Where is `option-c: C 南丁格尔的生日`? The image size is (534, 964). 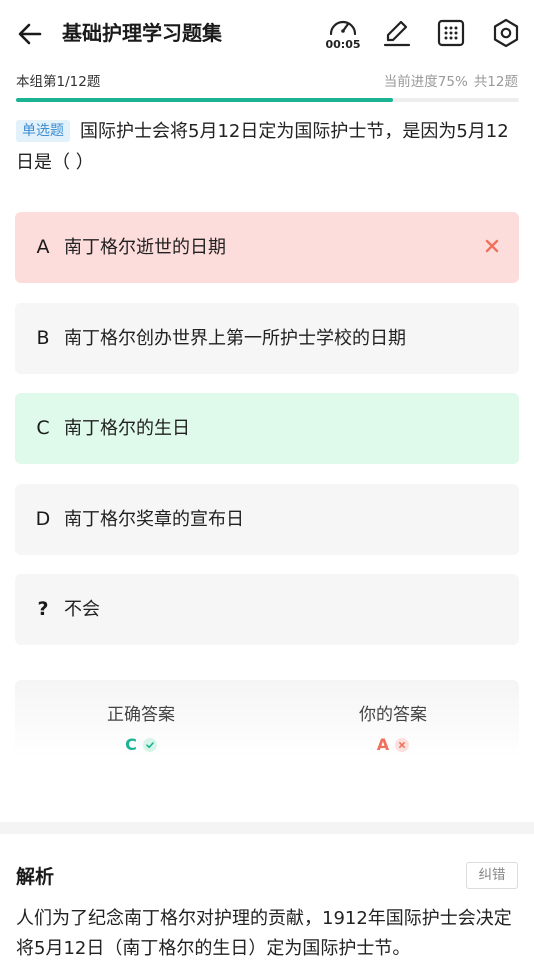
option-c: C 南丁格尔的生日 is located at coordinates (267, 428).